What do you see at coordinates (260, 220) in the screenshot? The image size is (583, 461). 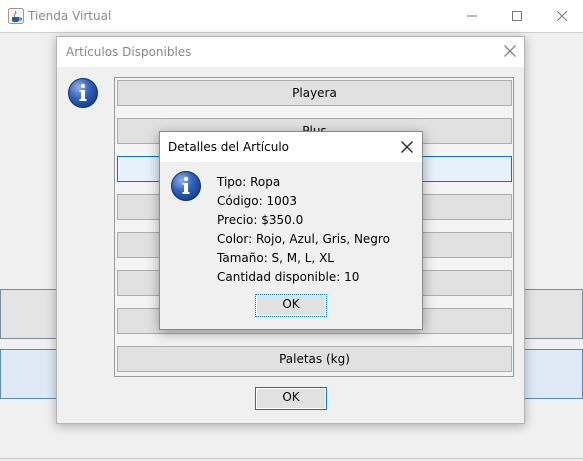 I see `detail-price: Precio: $350.0` at bounding box center [260, 220].